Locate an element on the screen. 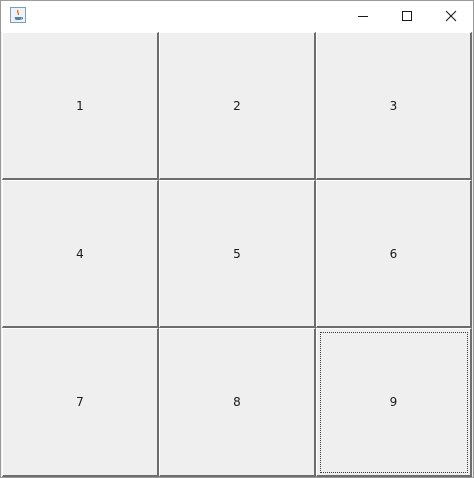 The image size is (474, 478). grid-button-label: 4 is located at coordinates (80, 253).